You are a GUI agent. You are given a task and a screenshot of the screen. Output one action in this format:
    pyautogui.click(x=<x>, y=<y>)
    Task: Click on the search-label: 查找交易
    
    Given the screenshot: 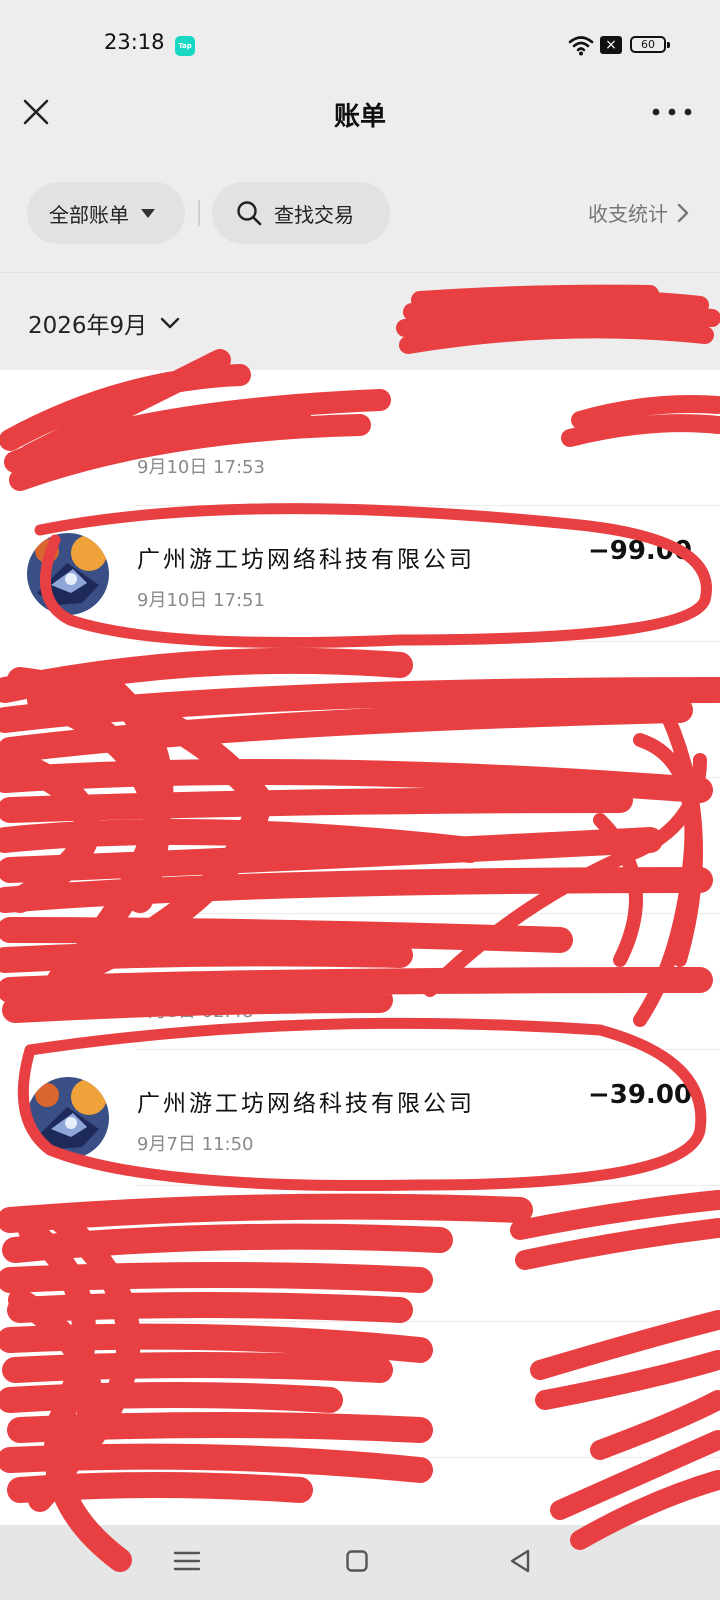 What is the action you would take?
    pyautogui.click(x=314, y=214)
    